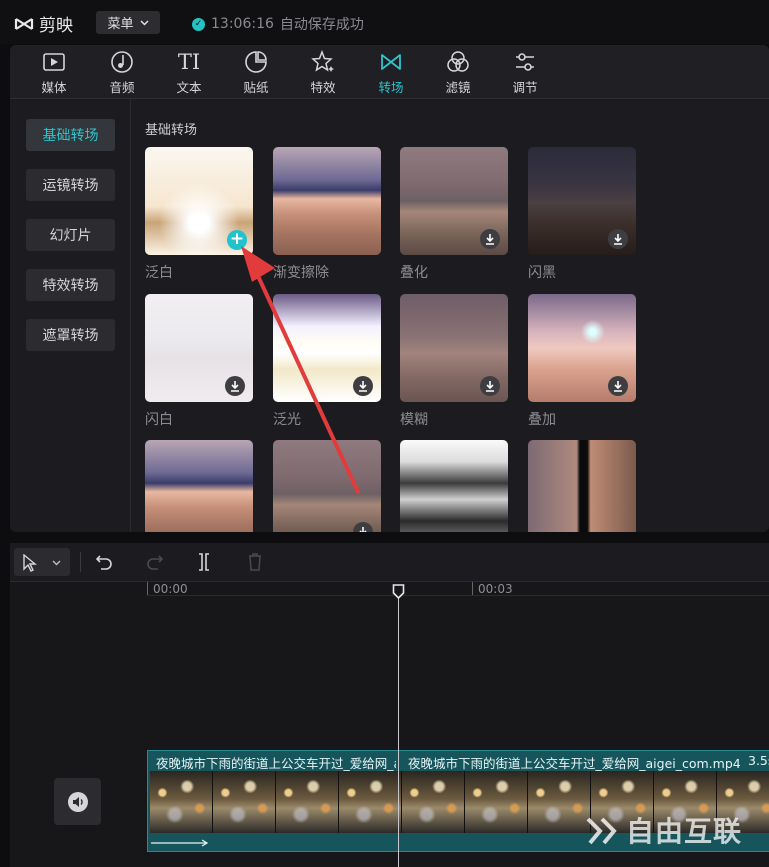 The width and height of the screenshot is (769, 867). What do you see at coordinates (601, 831) in the screenshot?
I see `watermark-logo-icon` at bounding box center [601, 831].